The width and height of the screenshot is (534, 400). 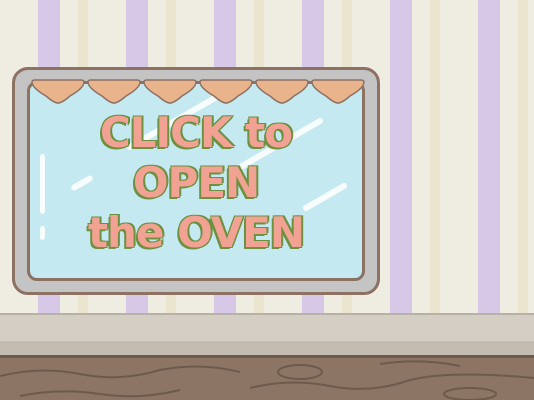 I want to click on wood-grain, so click(x=267, y=380).